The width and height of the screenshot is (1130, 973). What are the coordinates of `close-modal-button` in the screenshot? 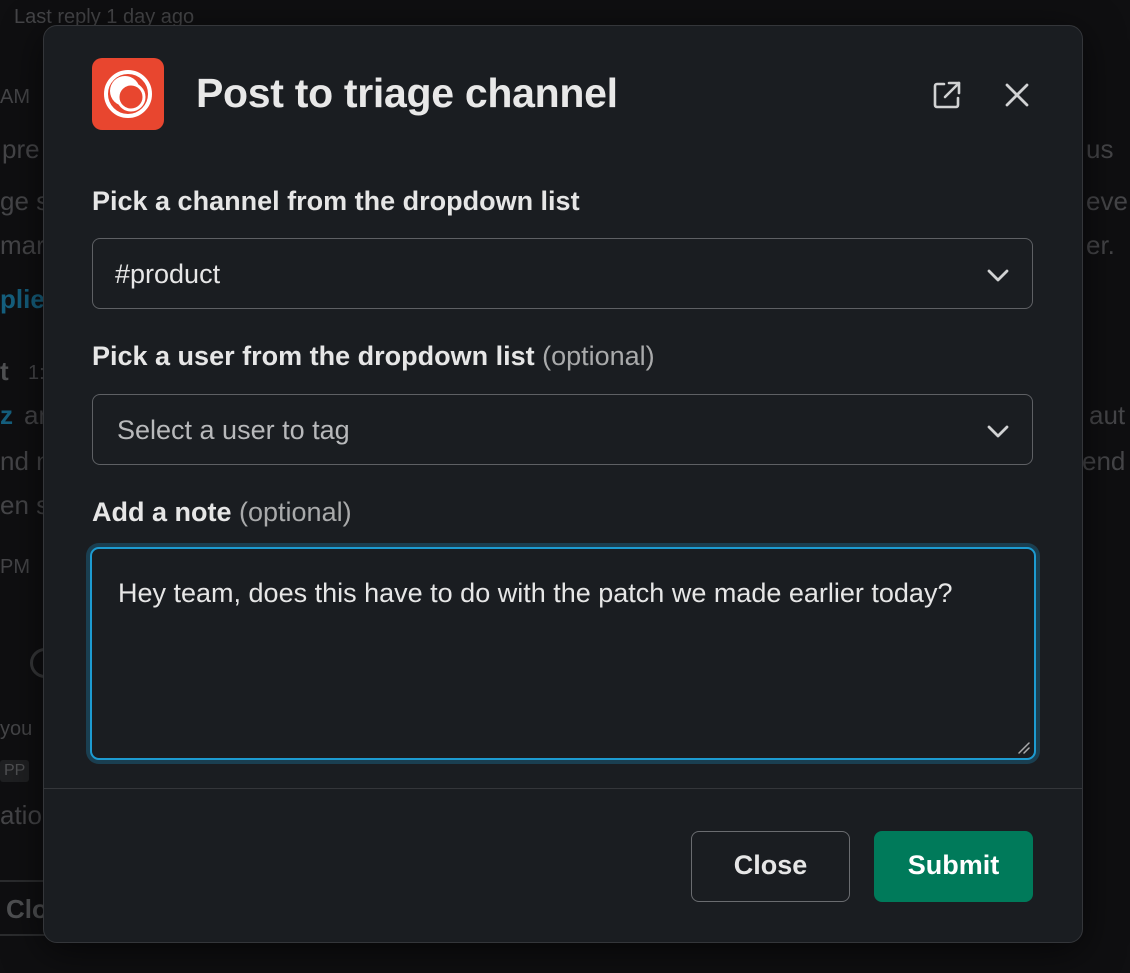 It's located at (1017, 95).